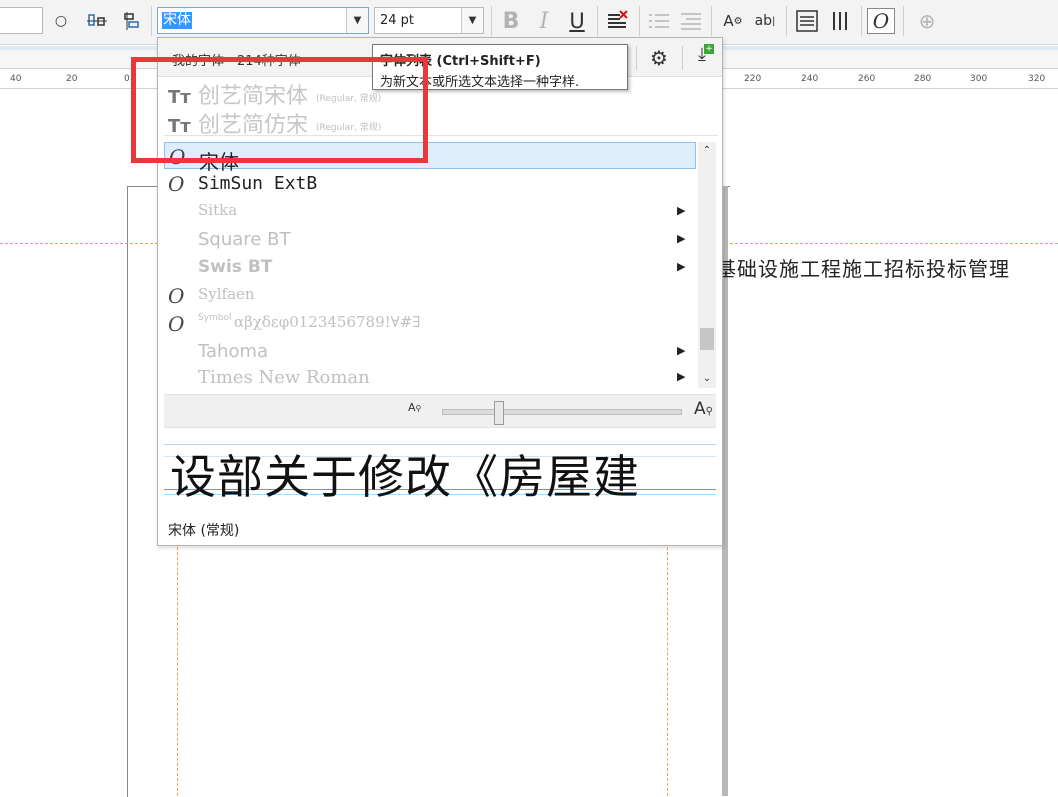  Describe the element at coordinates (204, 531) in the screenshot. I see `selected-font-label: 宋体 (常规)` at that location.